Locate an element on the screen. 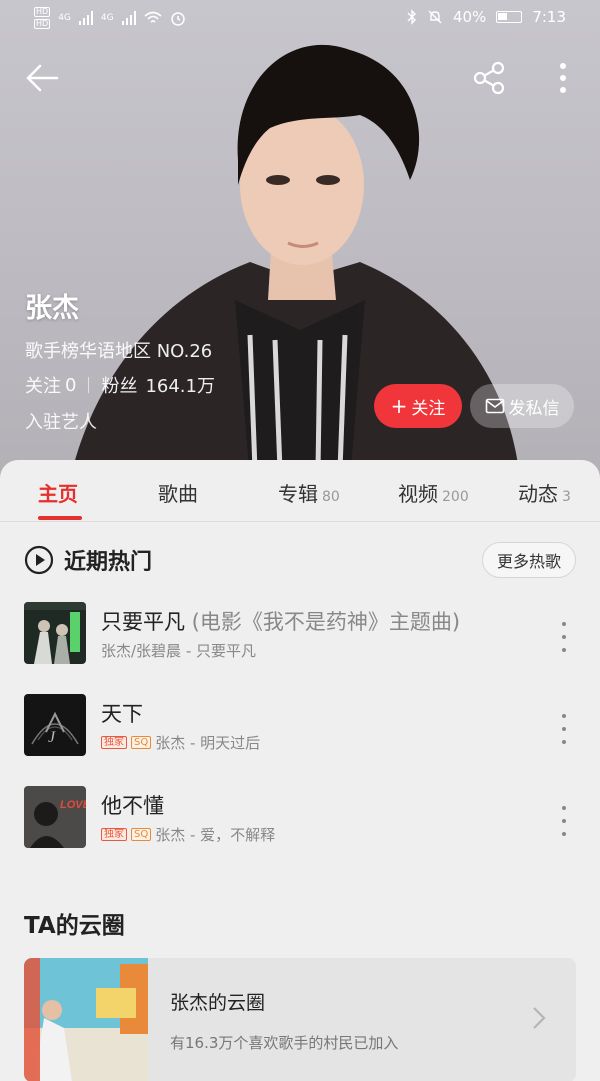 This screenshot has height=1081, width=600. joined-artist-label: 入驻艺人 is located at coordinates (61, 422).